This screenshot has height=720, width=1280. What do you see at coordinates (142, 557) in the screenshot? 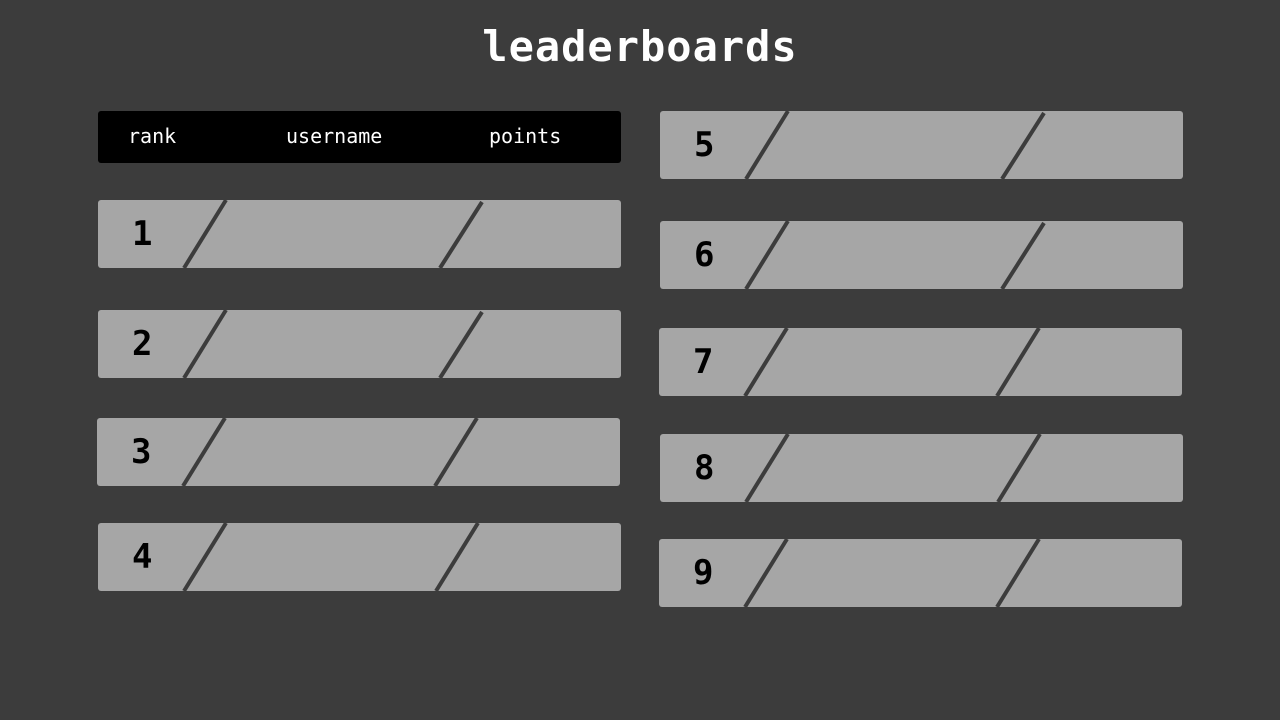
I see `rank-number: 4` at bounding box center [142, 557].